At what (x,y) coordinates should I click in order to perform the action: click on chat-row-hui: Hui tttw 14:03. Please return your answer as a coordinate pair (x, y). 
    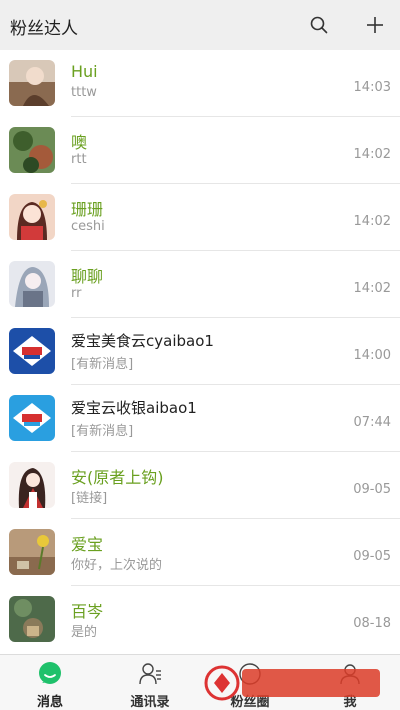
    Looking at the image, I should click on (200, 83).